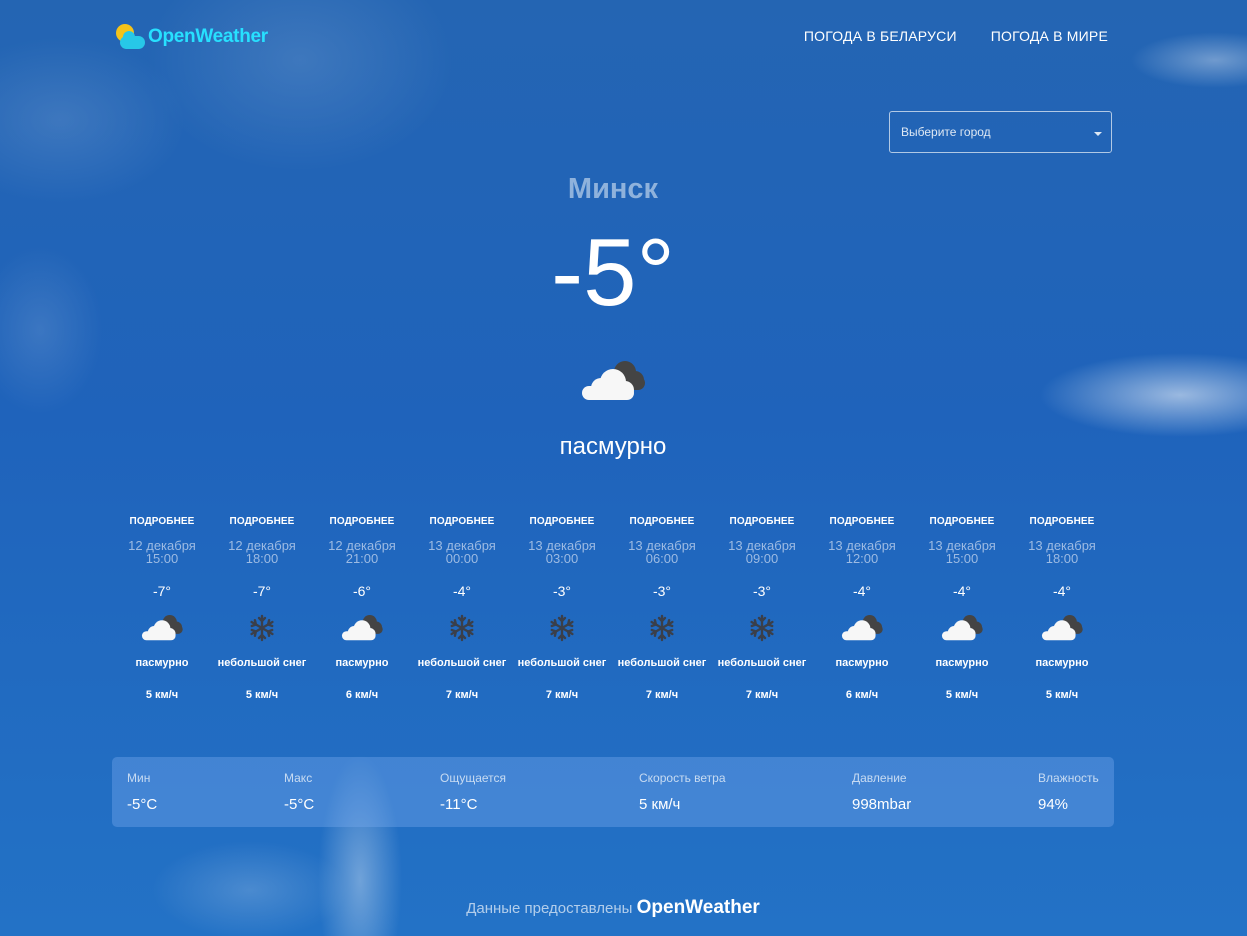 The image size is (1247, 936). I want to click on forecast-datetime: 12 декабря 15:00, so click(162, 552).